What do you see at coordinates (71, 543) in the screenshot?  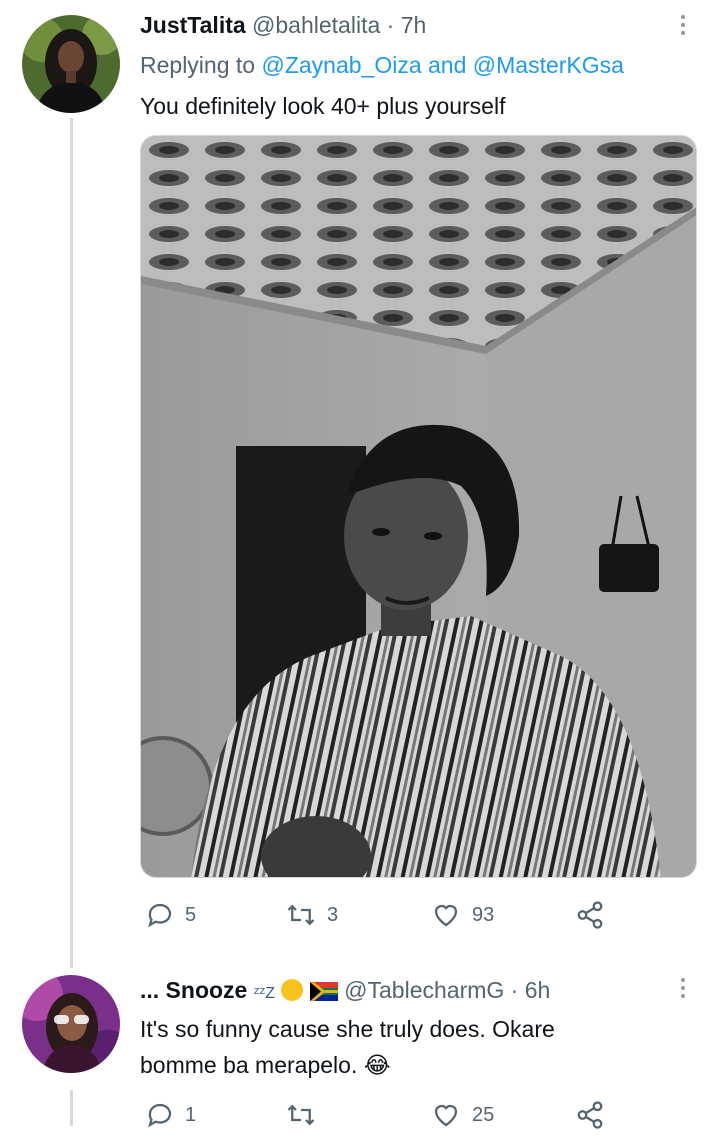 I see `thread-connector-line` at bounding box center [71, 543].